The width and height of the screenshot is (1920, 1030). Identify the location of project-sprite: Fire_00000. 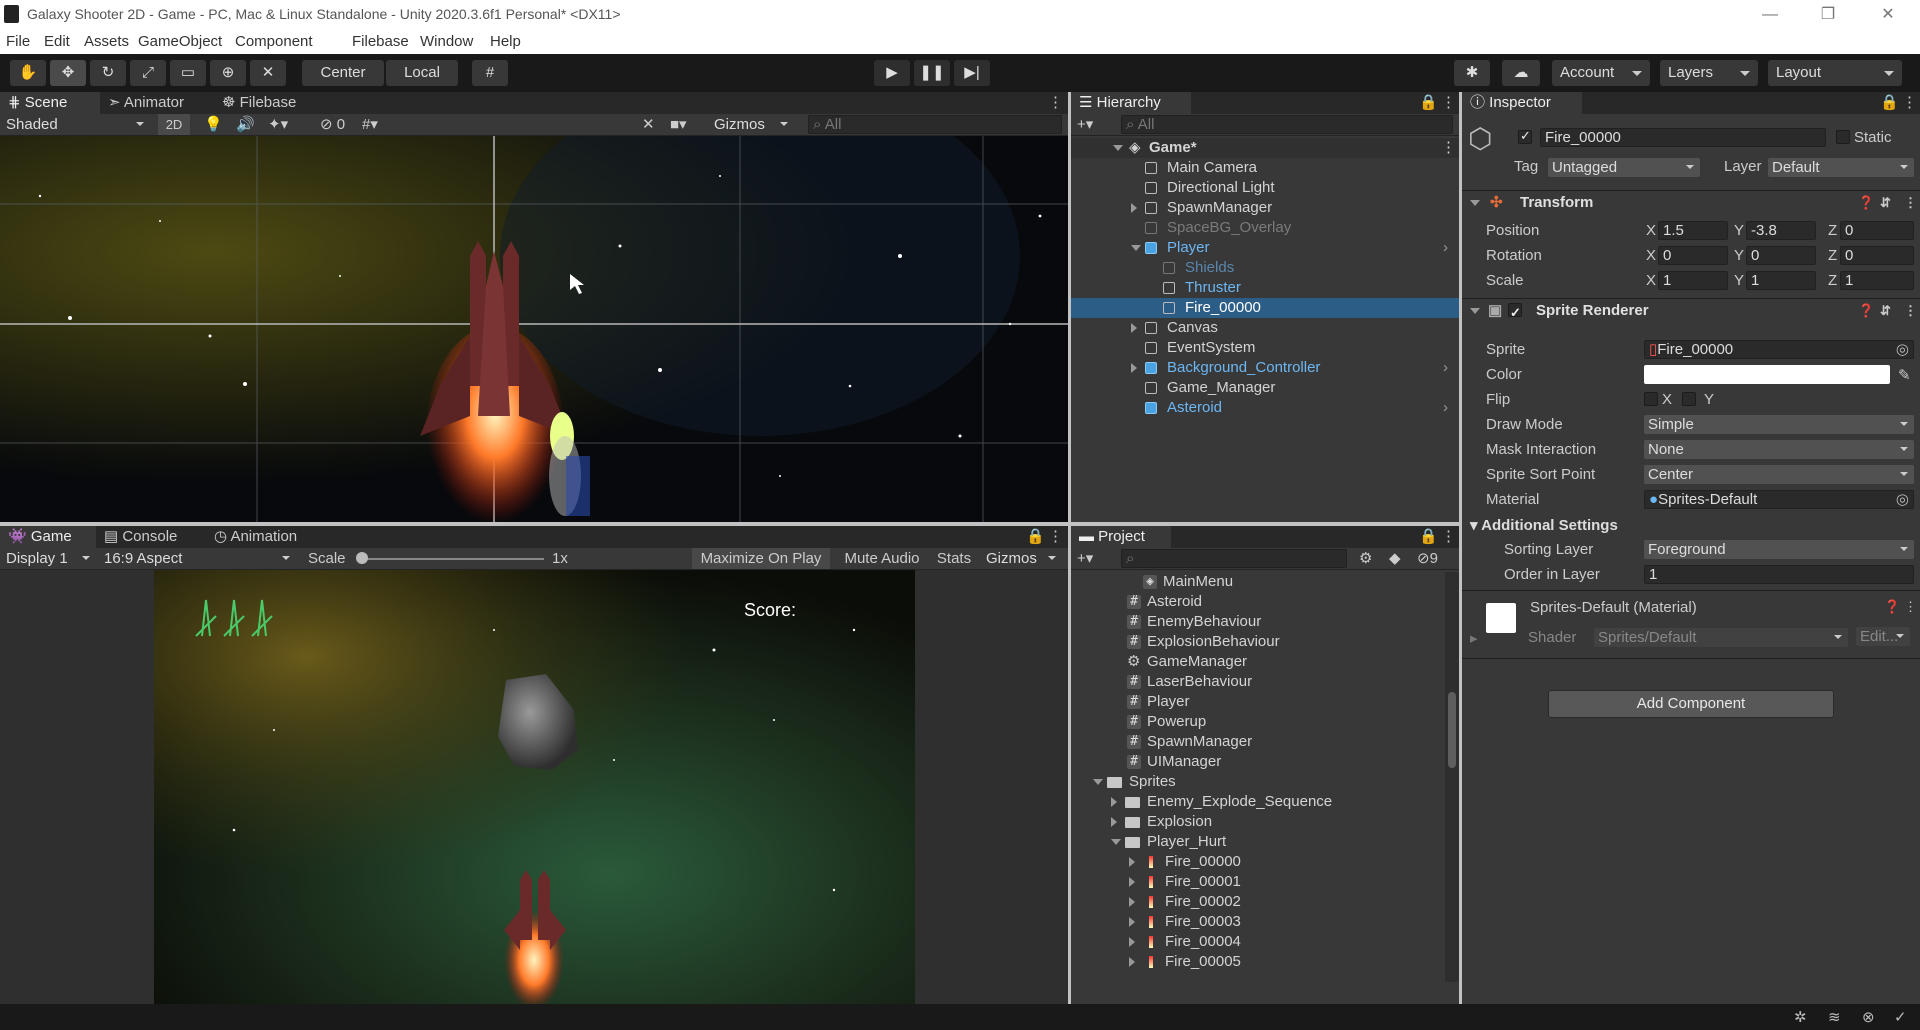
(1257, 862).